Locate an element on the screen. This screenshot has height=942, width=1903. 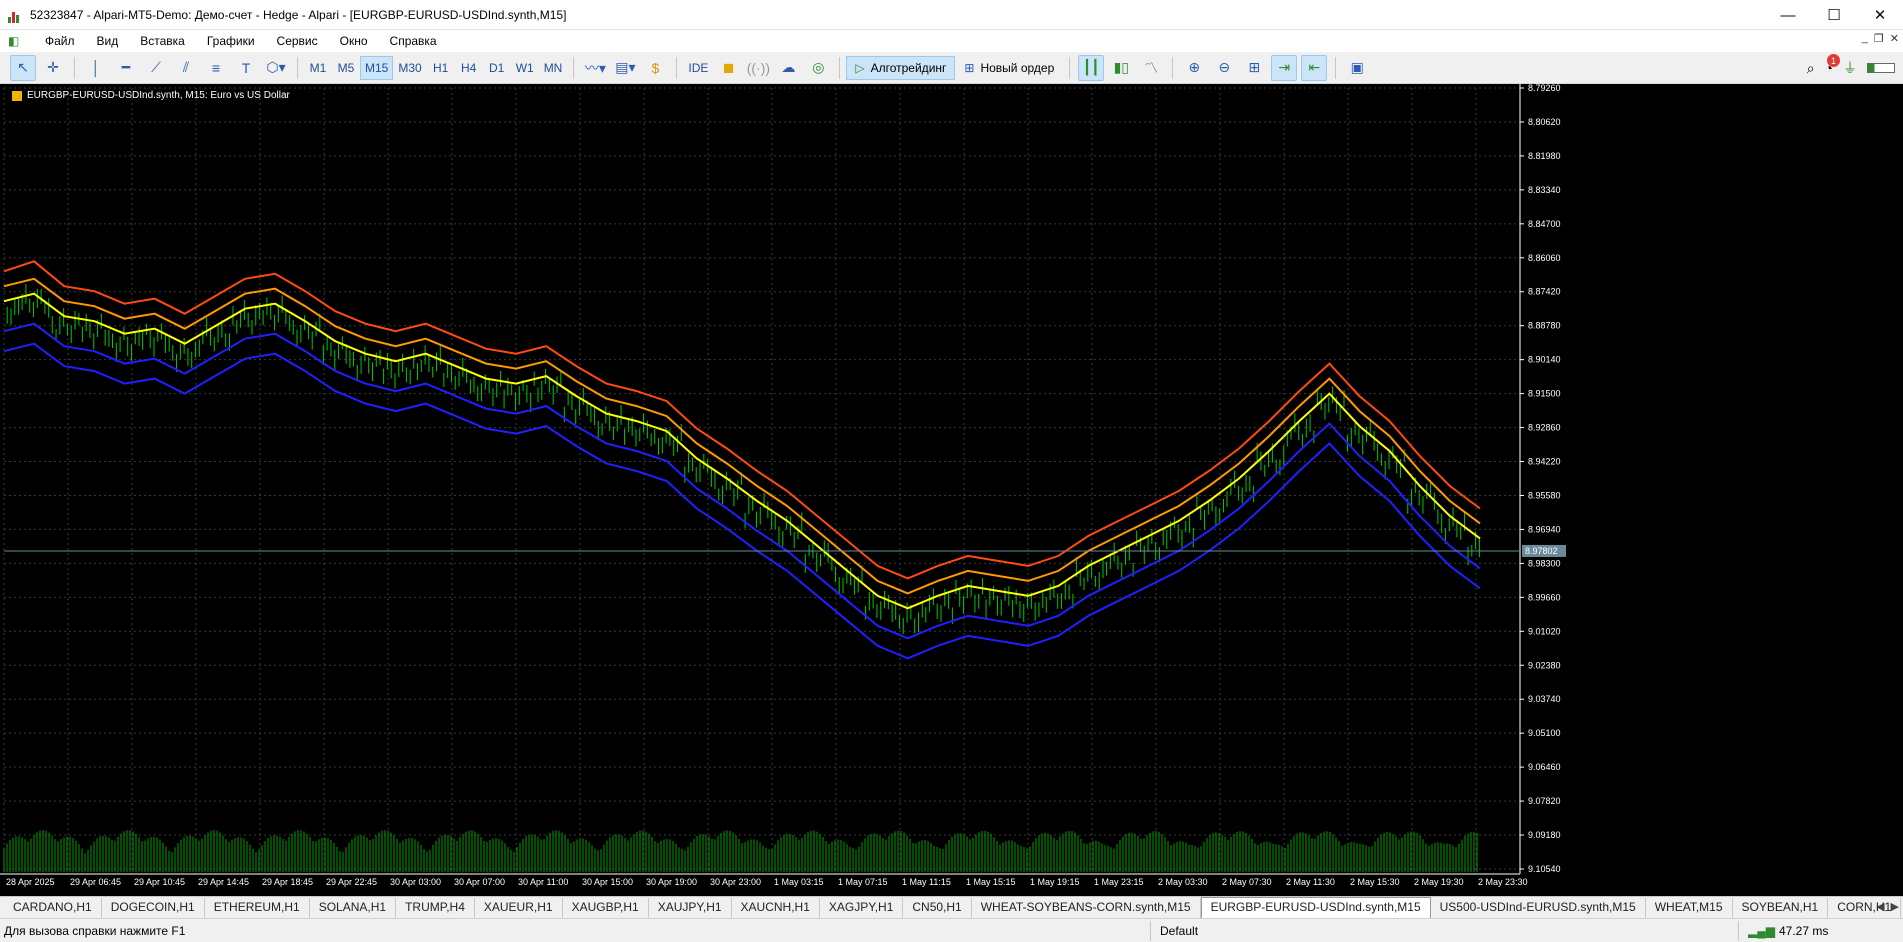
timeframe-h1: H1 is located at coordinates (441, 68).